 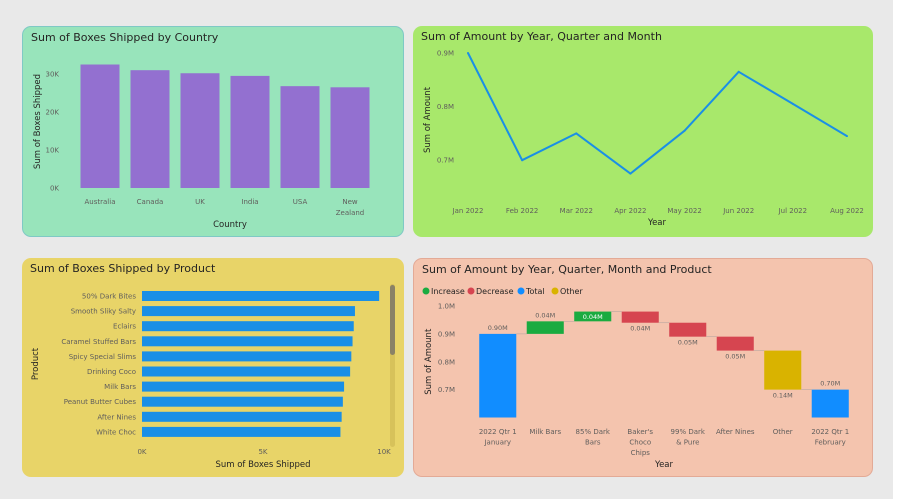 What do you see at coordinates (830, 384) in the screenshot?
I see `data-label: 0.70M` at bounding box center [830, 384].